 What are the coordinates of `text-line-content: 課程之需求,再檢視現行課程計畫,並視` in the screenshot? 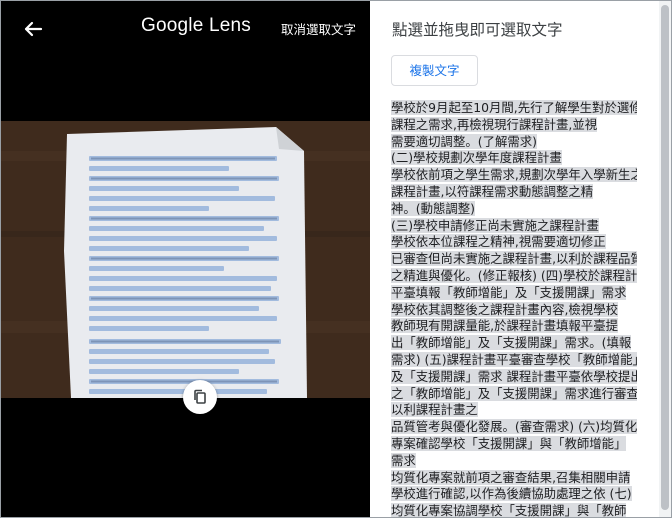 It's located at (494, 124).